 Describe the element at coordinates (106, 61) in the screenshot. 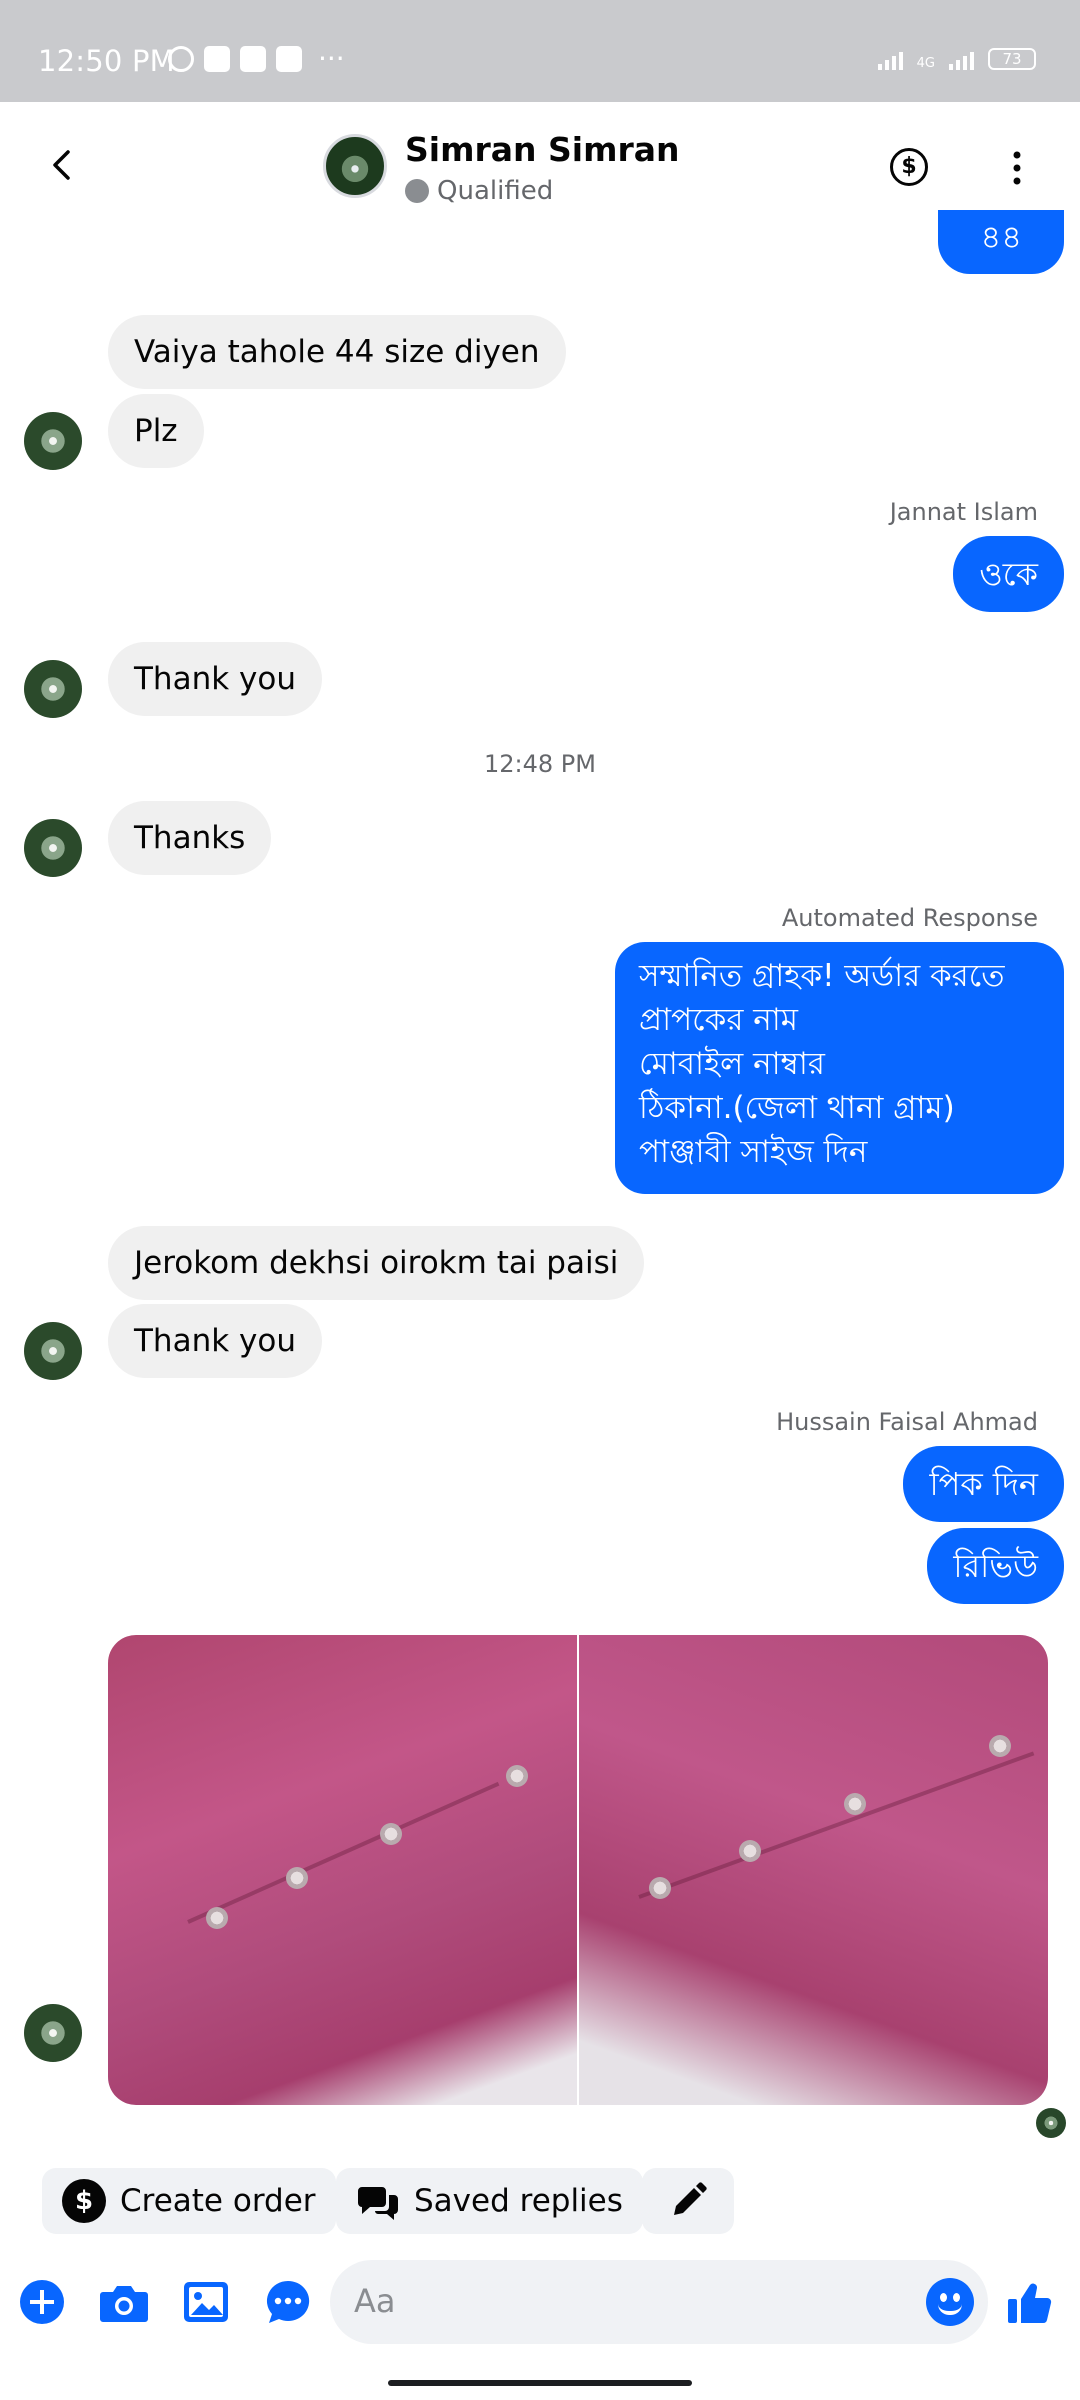

I see `status-time: 12:50 PM` at that location.